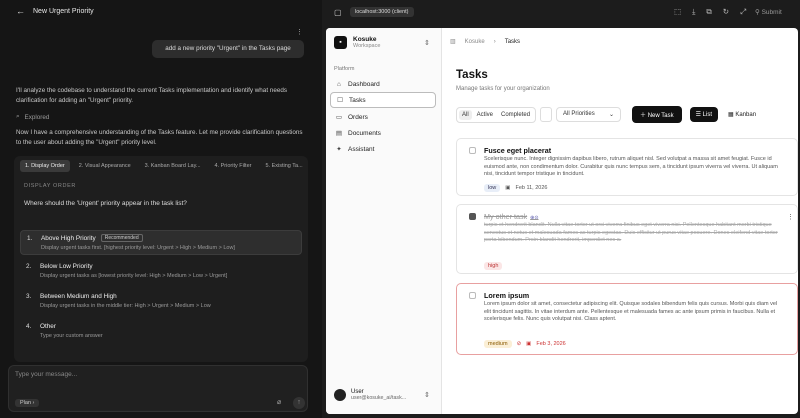  I want to click on due-date: Feb 11, 2026, so click(531, 188).